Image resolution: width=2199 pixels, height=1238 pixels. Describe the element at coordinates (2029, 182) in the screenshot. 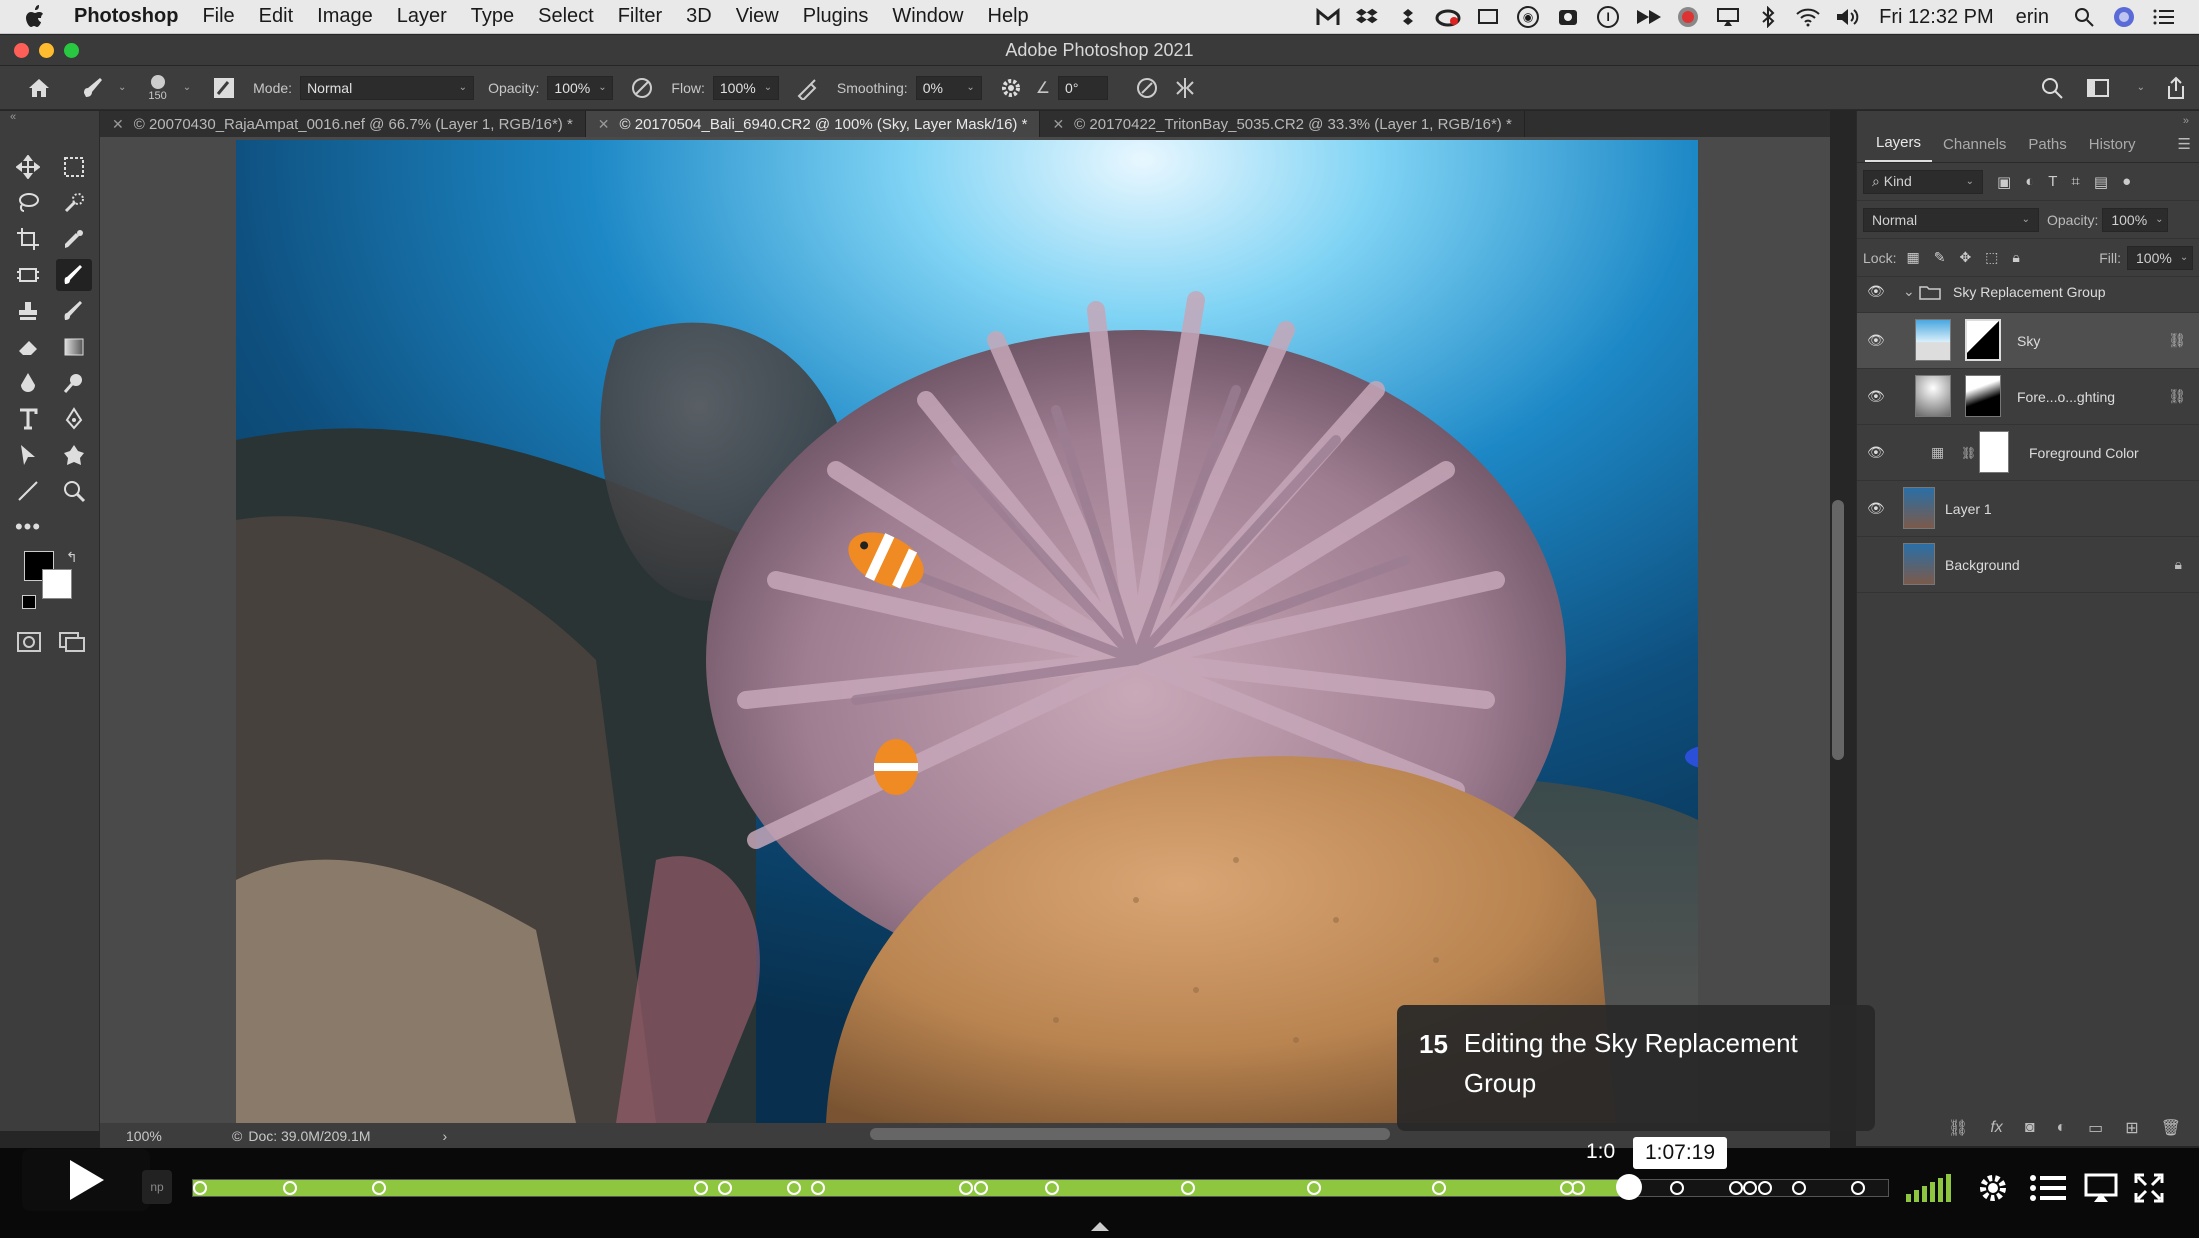

I see `filter-adjustment-icon: ◐` at that location.